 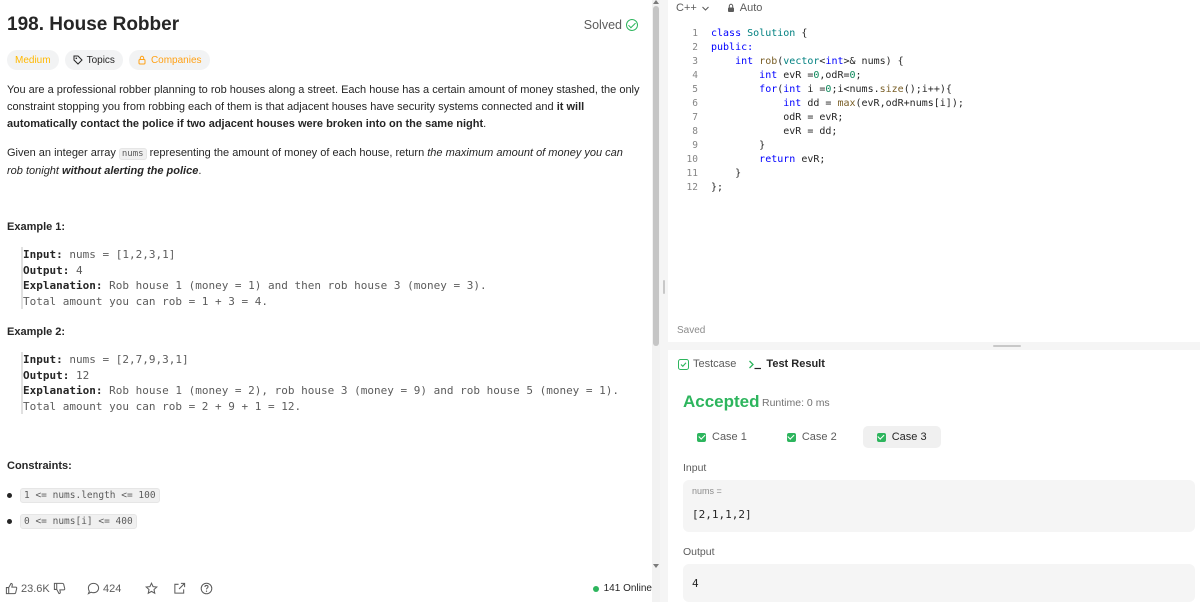 I want to click on constraint-code: 1 <= nums.length <= 100, so click(x=90, y=495).